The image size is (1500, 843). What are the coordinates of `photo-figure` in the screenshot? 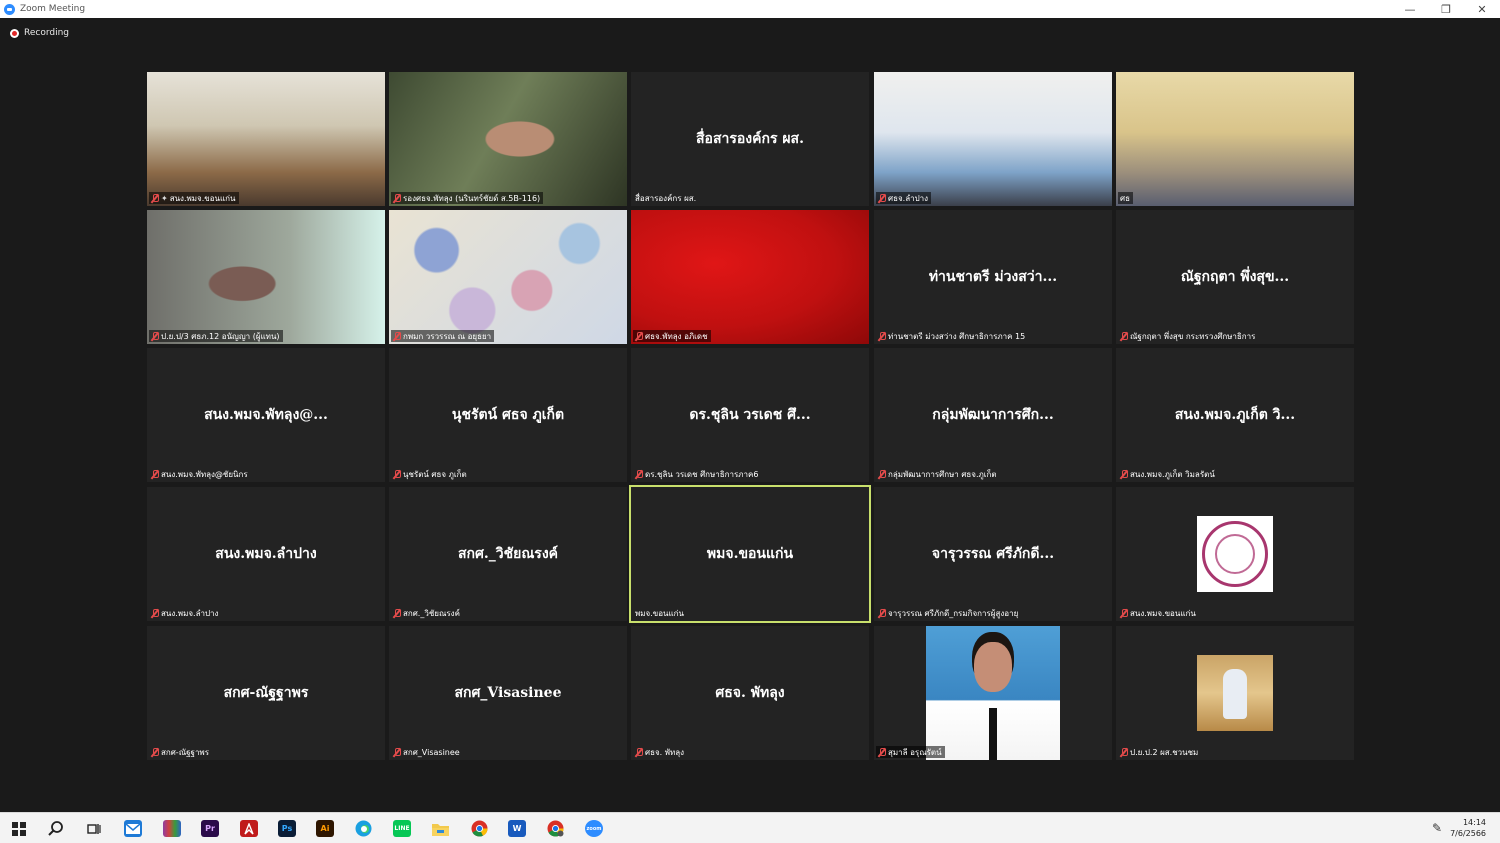 It's located at (1235, 694).